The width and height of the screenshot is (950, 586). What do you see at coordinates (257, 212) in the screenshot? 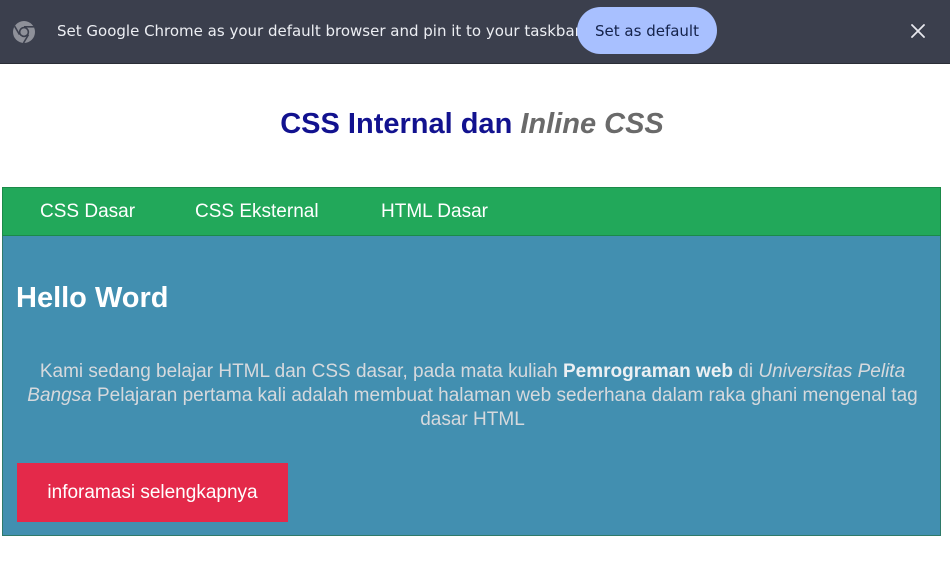
I see `nav-link-css-eksternal: CSS Eksternal` at bounding box center [257, 212].